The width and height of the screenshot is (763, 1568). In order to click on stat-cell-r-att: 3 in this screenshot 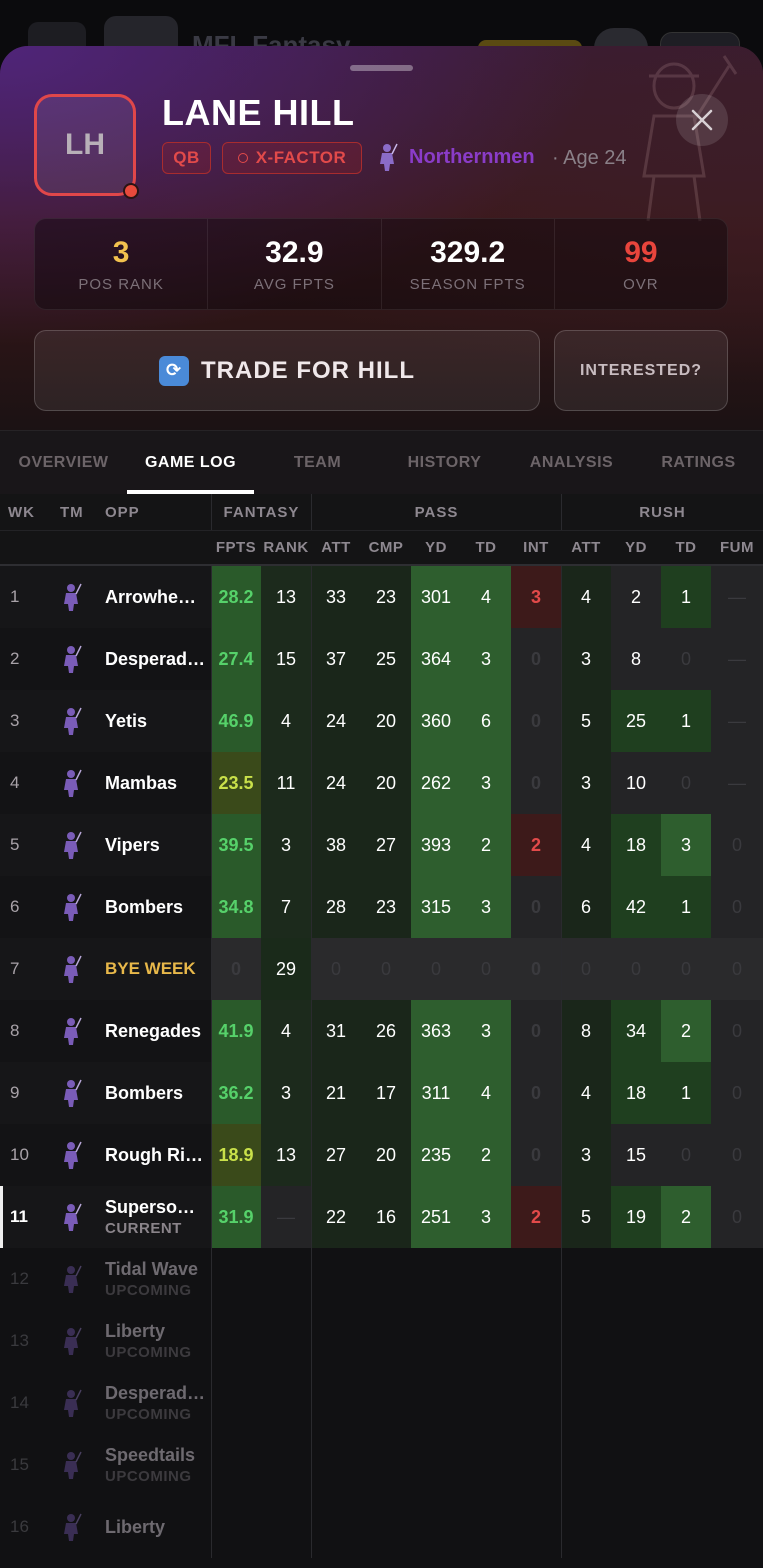, I will do `click(586, 1155)`.